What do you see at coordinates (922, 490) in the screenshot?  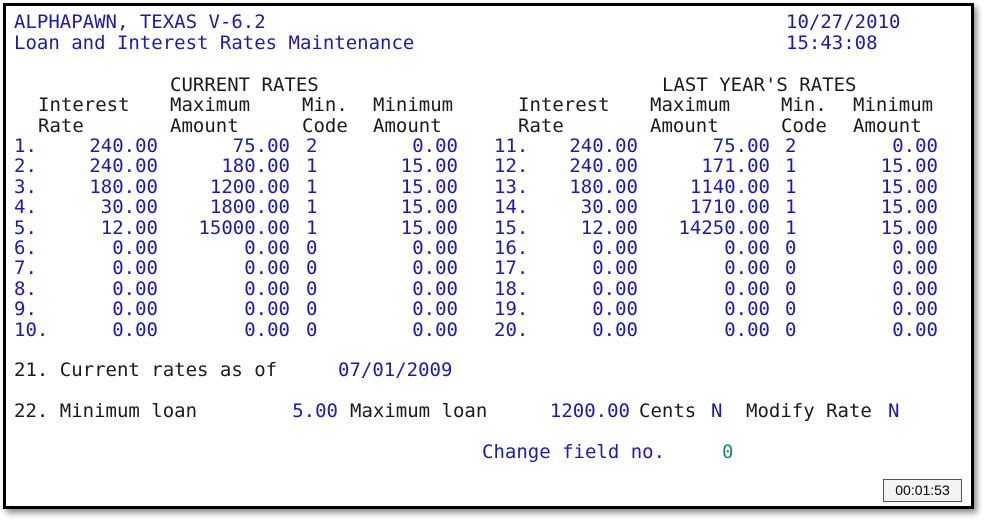 I see `session-timer: 00:01:53` at bounding box center [922, 490].